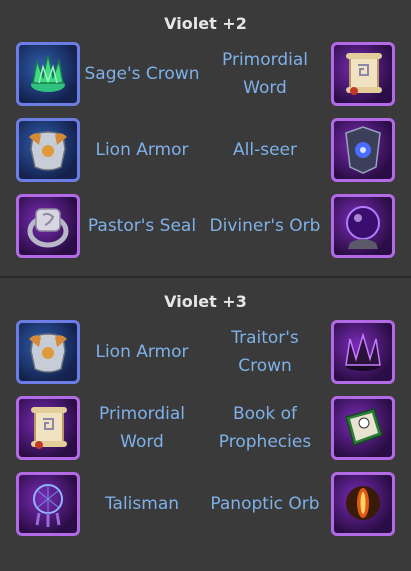 Image resolution: width=411 pixels, height=571 pixels. I want to click on item-row: Lion Armor All-seer, so click(205, 150).